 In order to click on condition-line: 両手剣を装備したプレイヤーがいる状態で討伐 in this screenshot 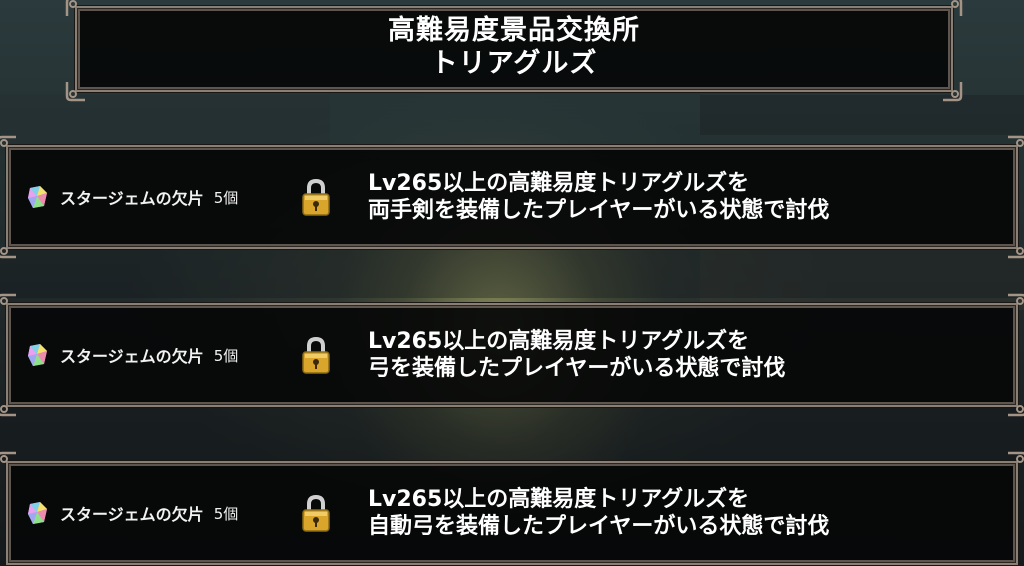, I will do `click(599, 210)`.